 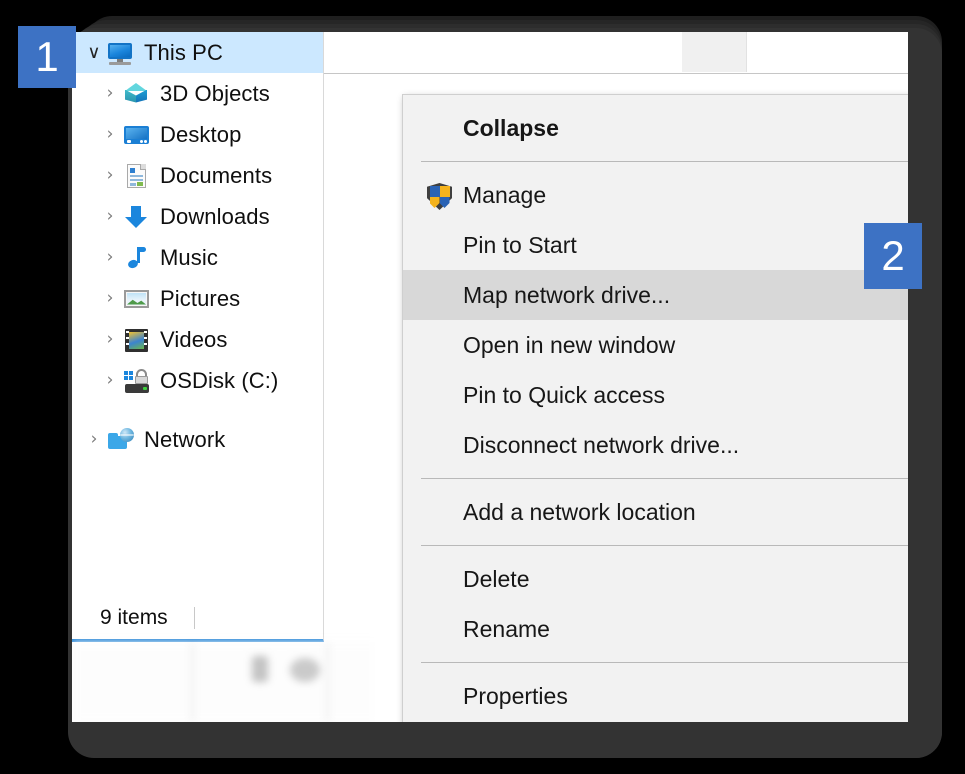 I want to click on tree-item-osdisk: › OSDisk (C:), so click(x=197, y=380).